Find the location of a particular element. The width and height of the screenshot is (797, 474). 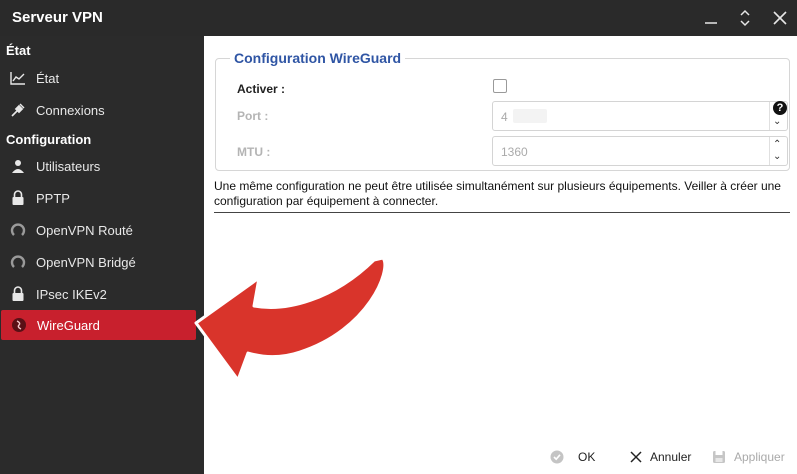

mtu-stepper: ⌃ ⌄ is located at coordinates (778, 151).